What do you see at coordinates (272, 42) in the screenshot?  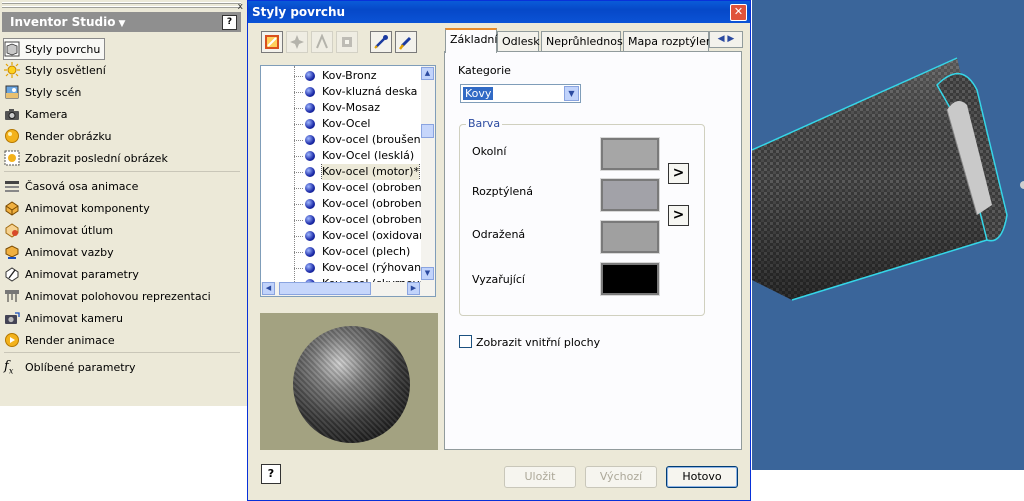 I see `new-style-button` at bounding box center [272, 42].